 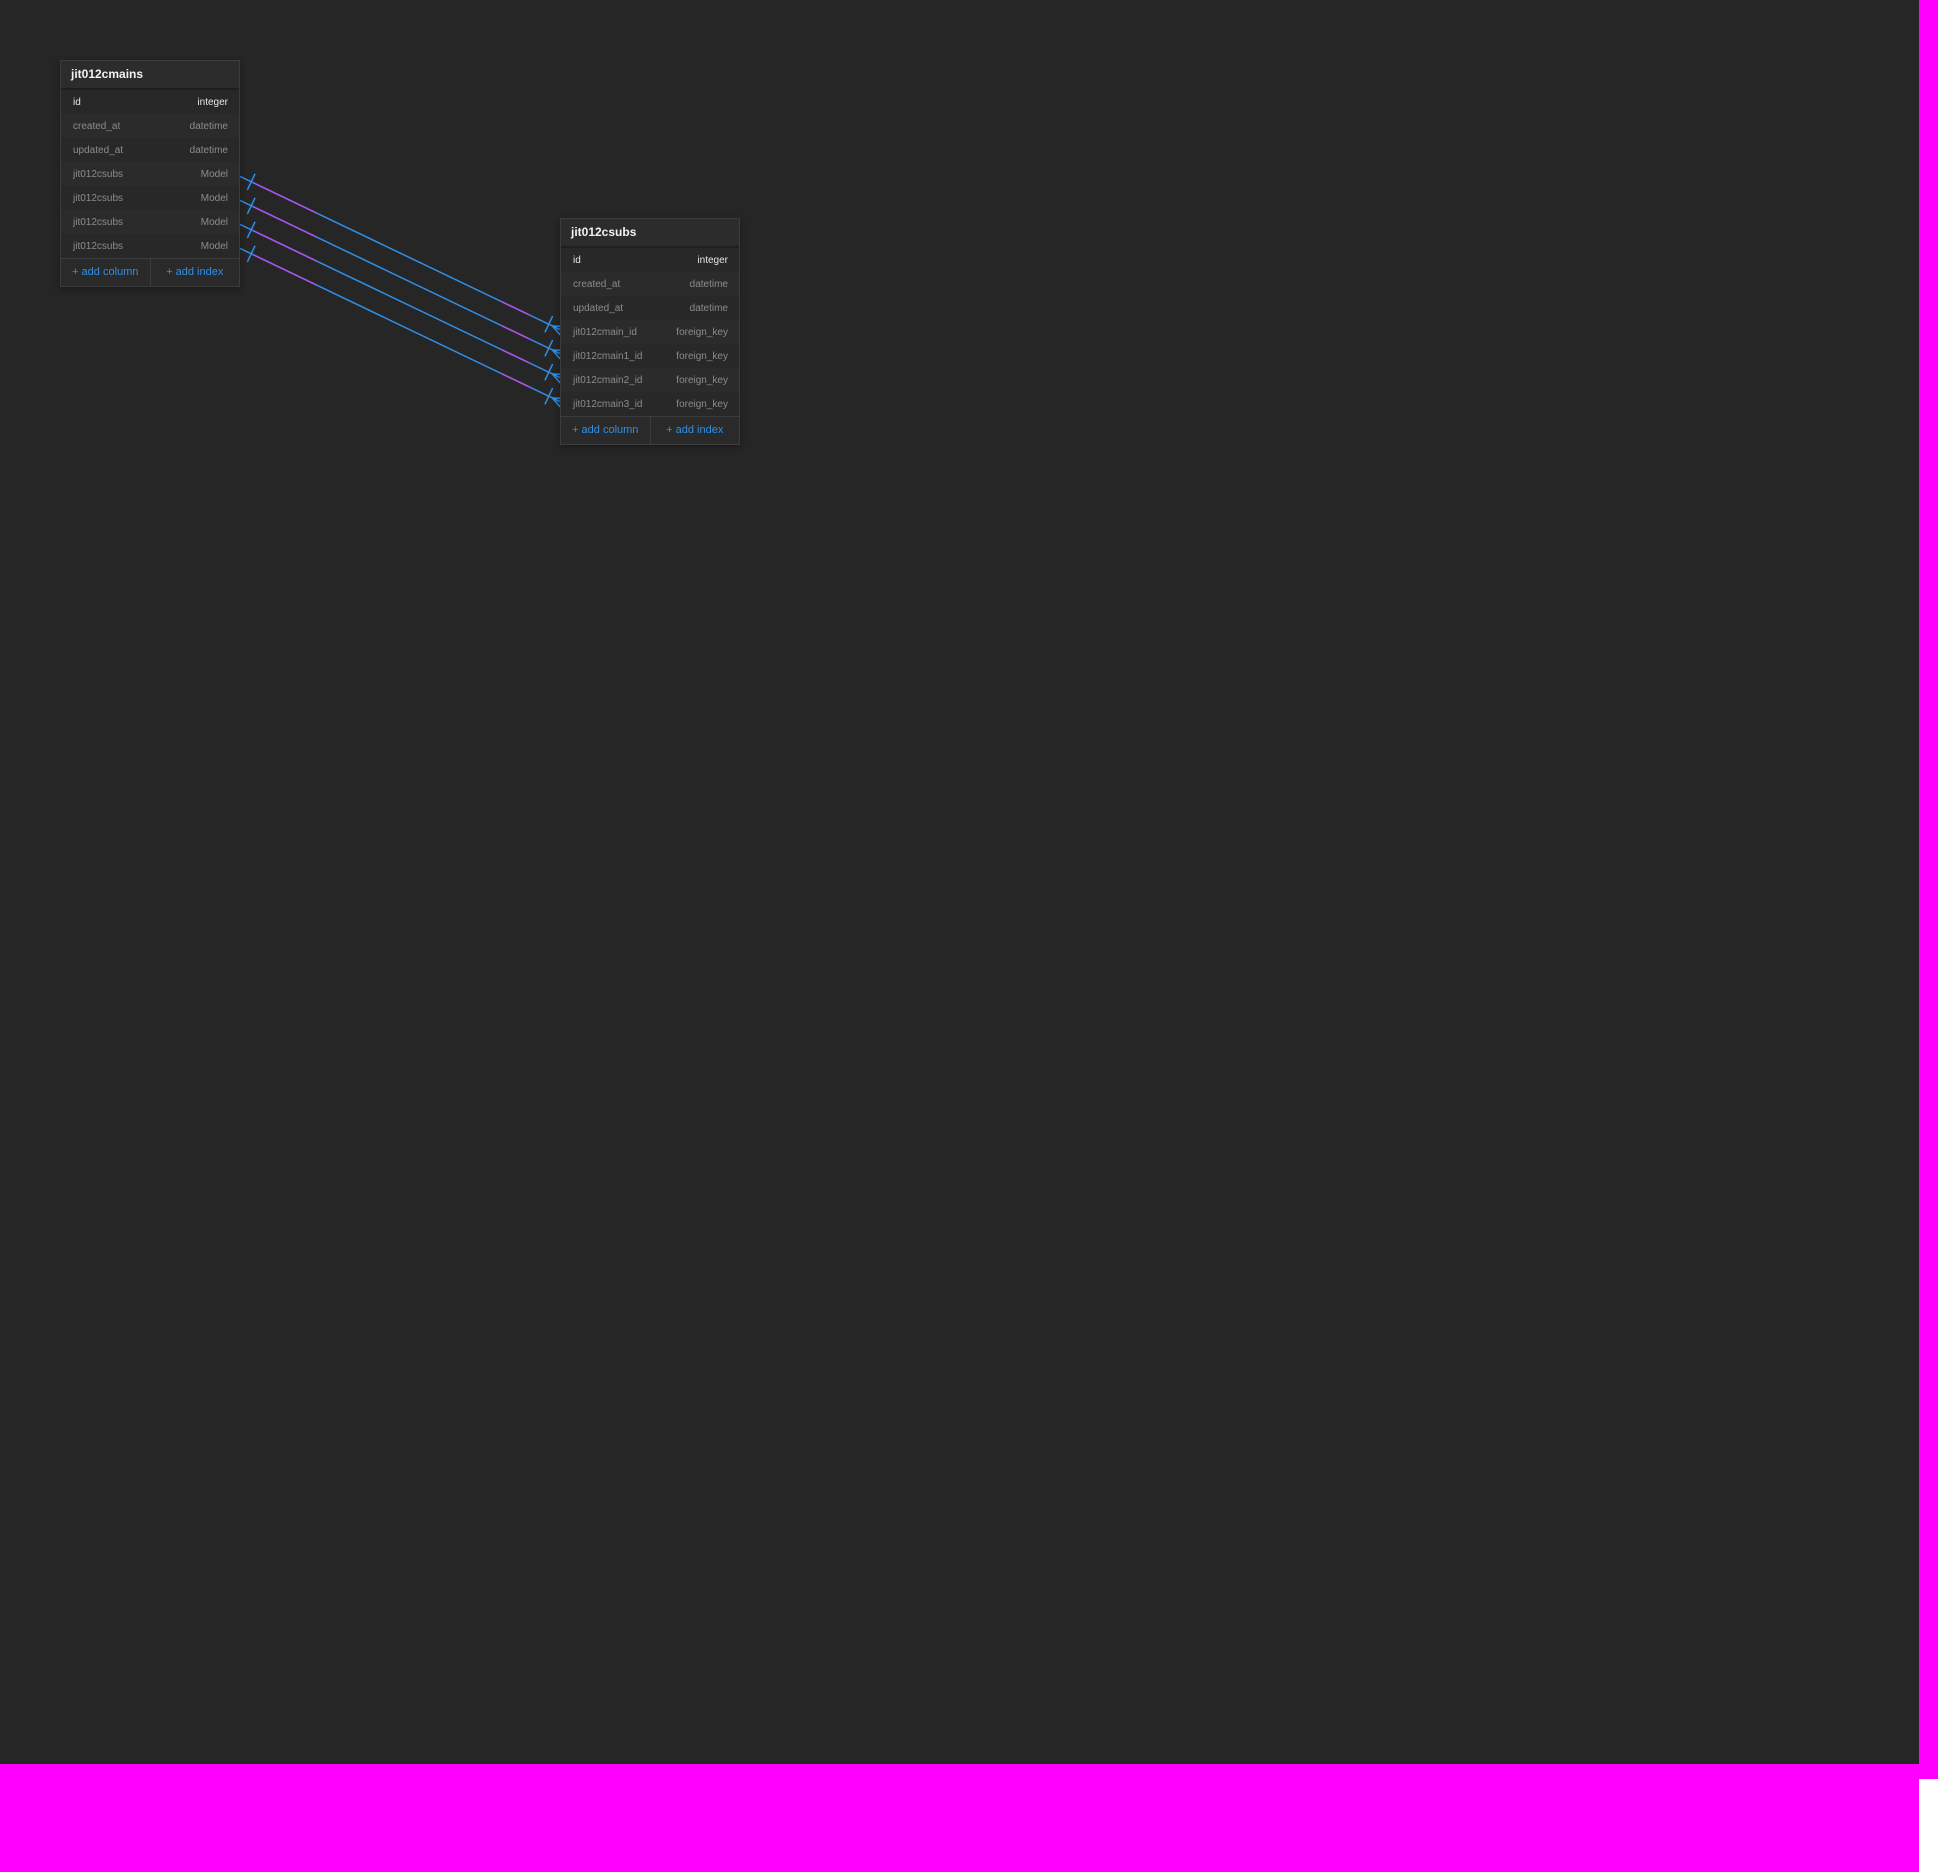 I want to click on overlay-strip-bottom-inner, so click(x=959, y=1818).